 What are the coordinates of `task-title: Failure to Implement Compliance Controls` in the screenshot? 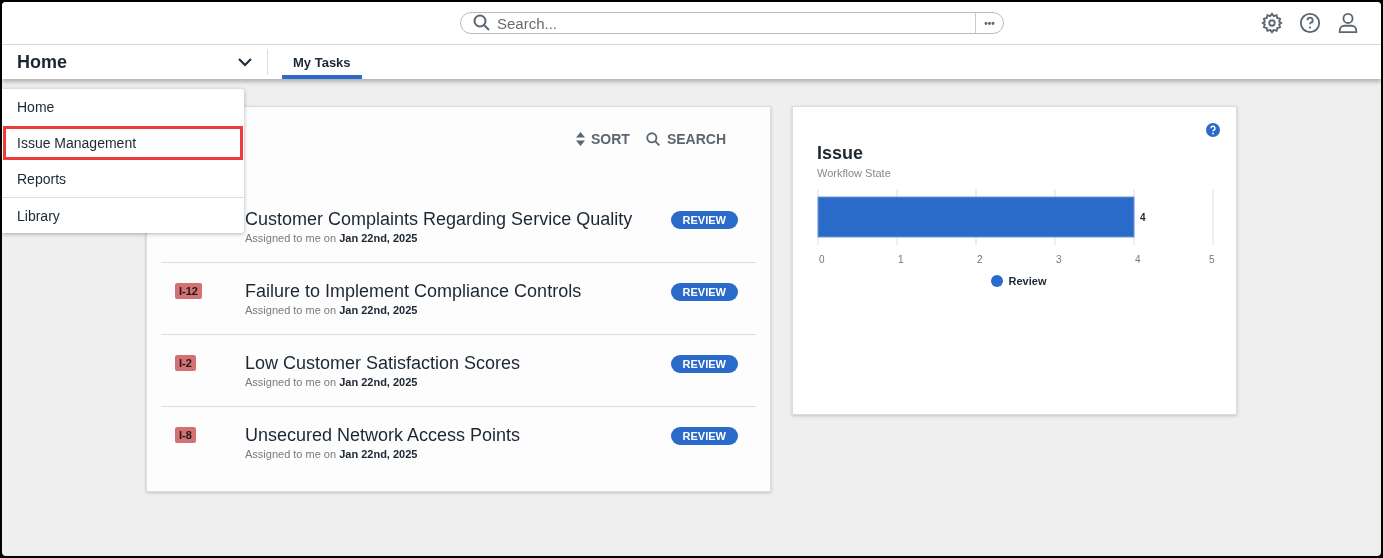 It's located at (458, 291).